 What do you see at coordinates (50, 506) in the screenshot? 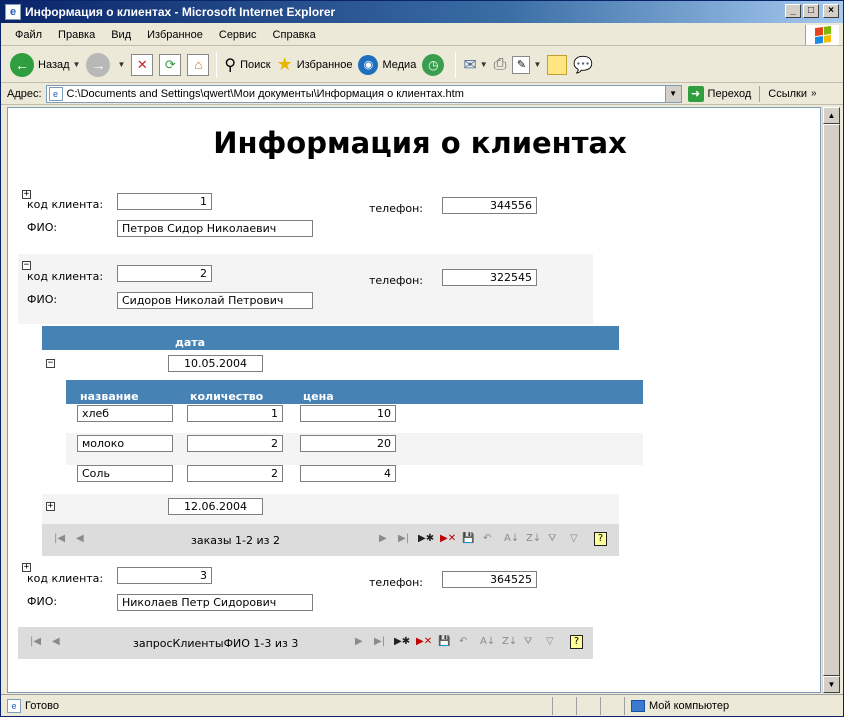
I see `order-2-expand-toggle: +` at bounding box center [50, 506].